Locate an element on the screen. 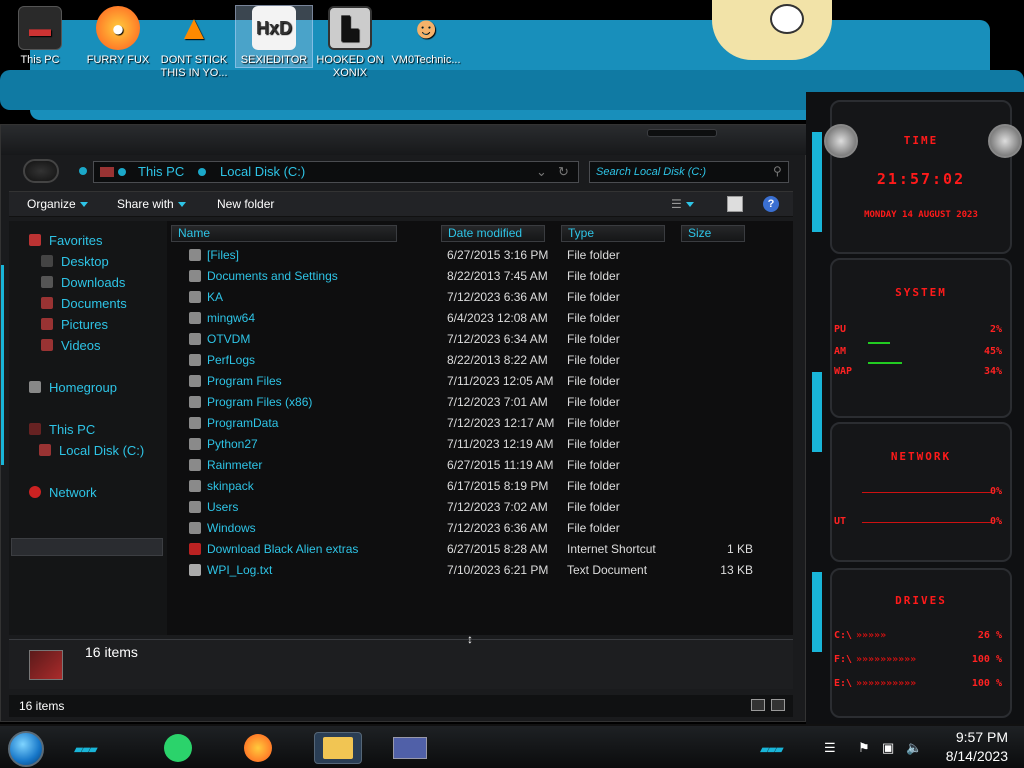 Image resolution: width=1024 pixels, height=768 pixels. refresh-icon: ↻ is located at coordinates (563, 172).